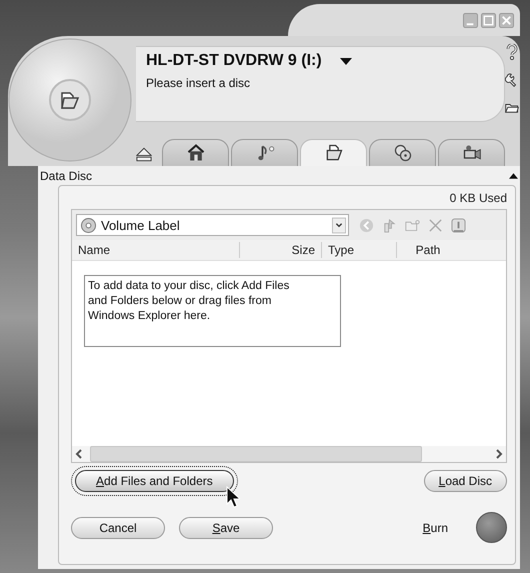  I want to click on disc-copy-icon, so click(402, 153).